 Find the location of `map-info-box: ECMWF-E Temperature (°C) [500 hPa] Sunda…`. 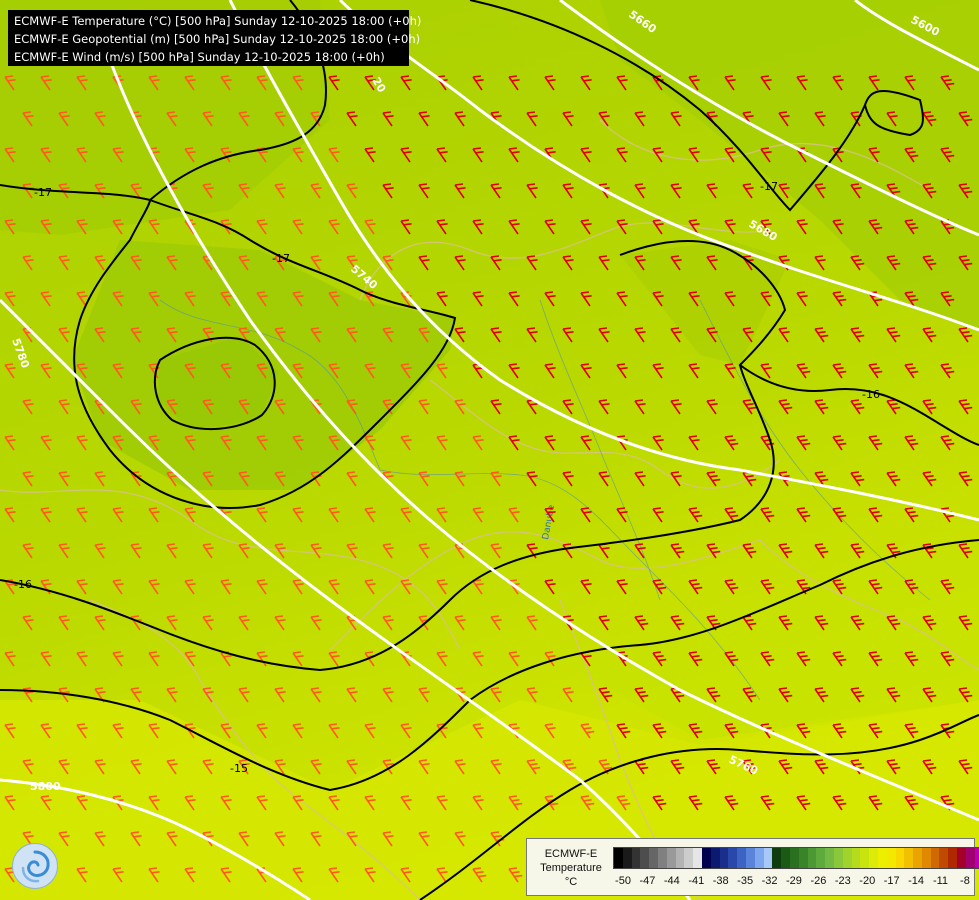

map-info-box: ECMWF-E Temperature (°C) [500 hPa] Sunda… is located at coordinates (215, 38).